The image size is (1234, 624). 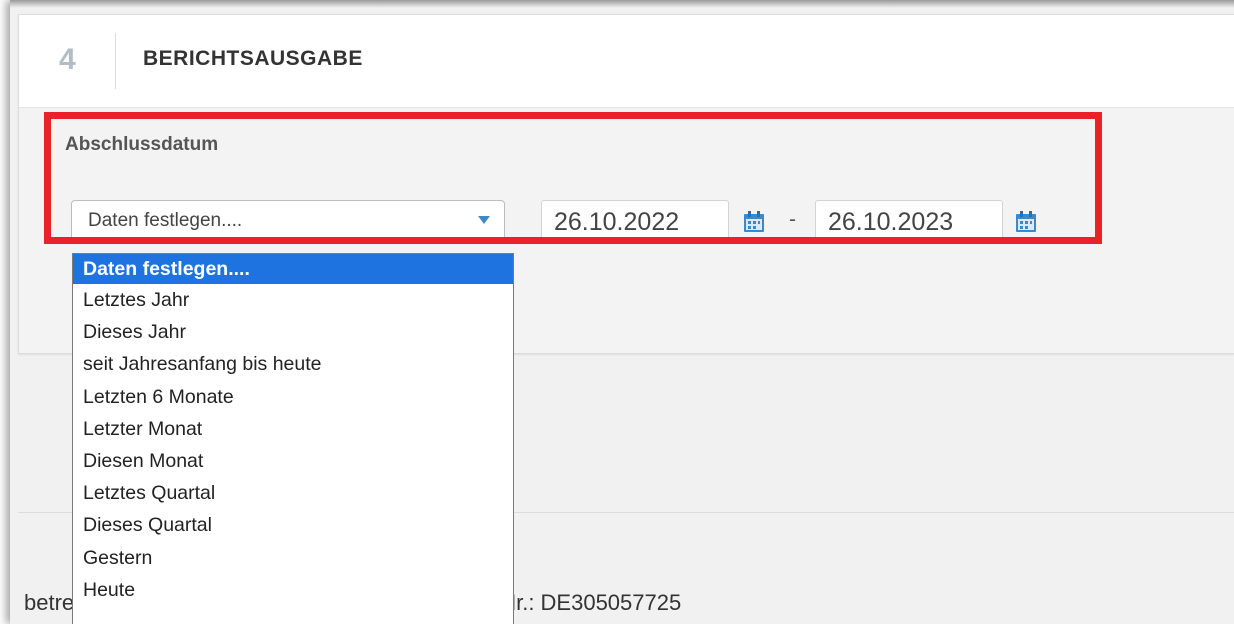 What do you see at coordinates (293, 364) in the screenshot?
I see `dropdown-option-year-to-date: seit Jahresanfang bis heute` at bounding box center [293, 364].